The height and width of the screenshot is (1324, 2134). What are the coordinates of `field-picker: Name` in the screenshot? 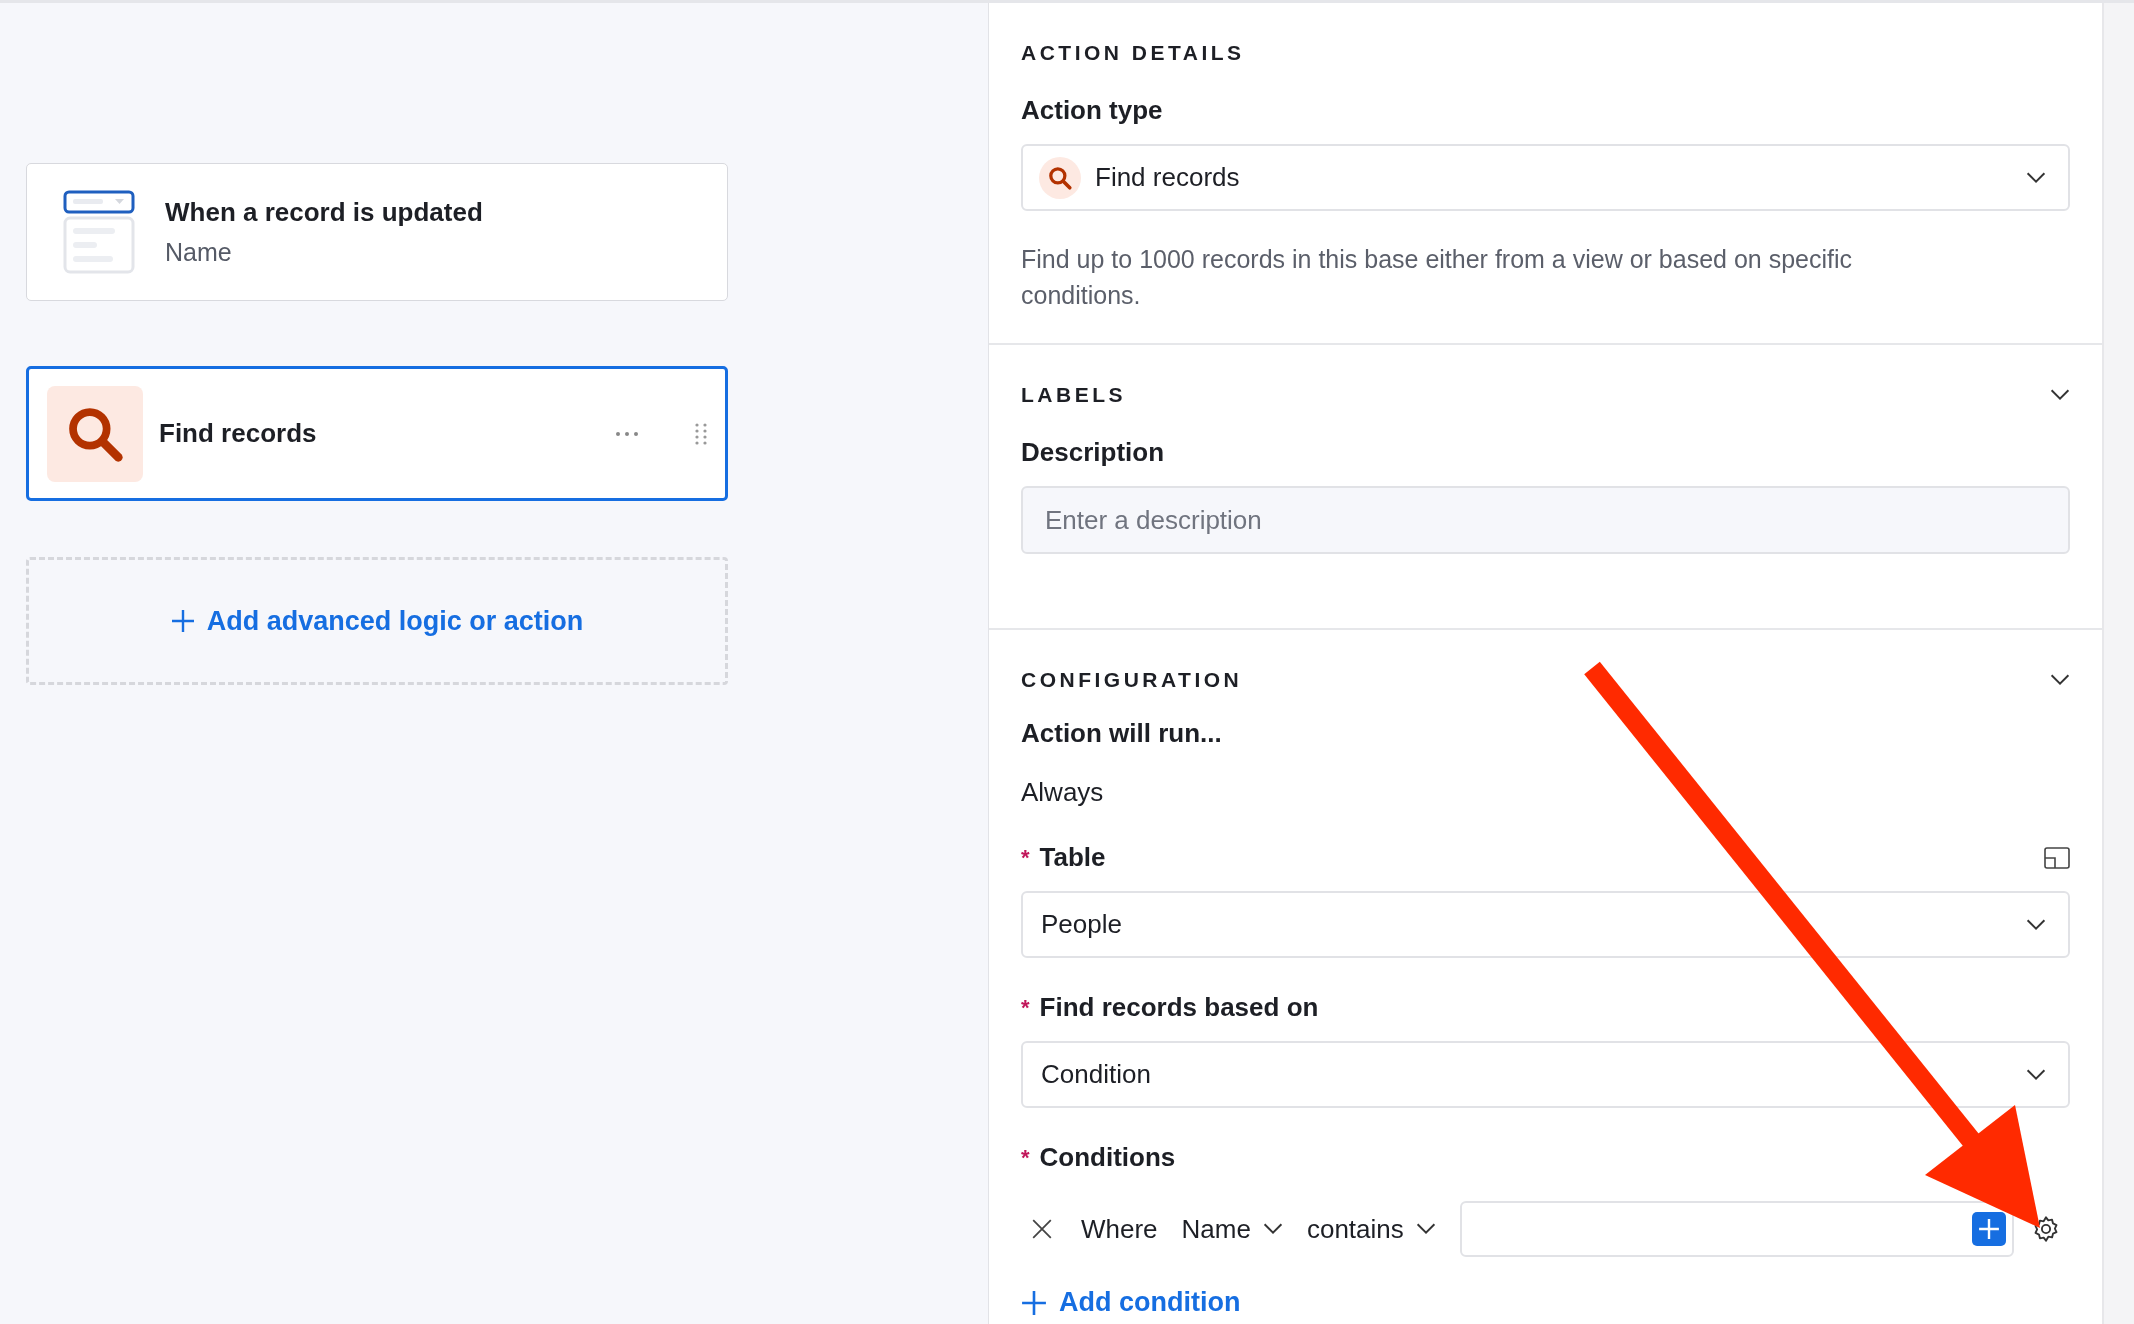 It's located at (1232, 1229).